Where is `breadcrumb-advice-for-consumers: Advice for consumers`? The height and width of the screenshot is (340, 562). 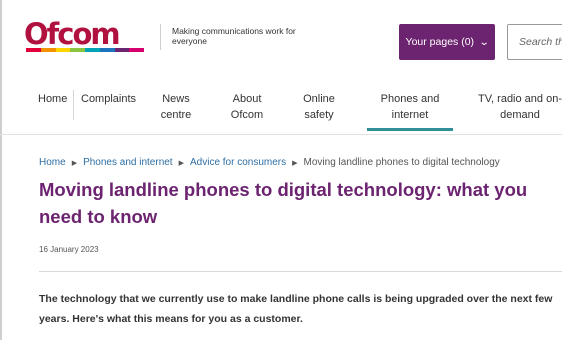
breadcrumb-advice-for-consumers: Advice for consumers is located at coordinates (238, 162).